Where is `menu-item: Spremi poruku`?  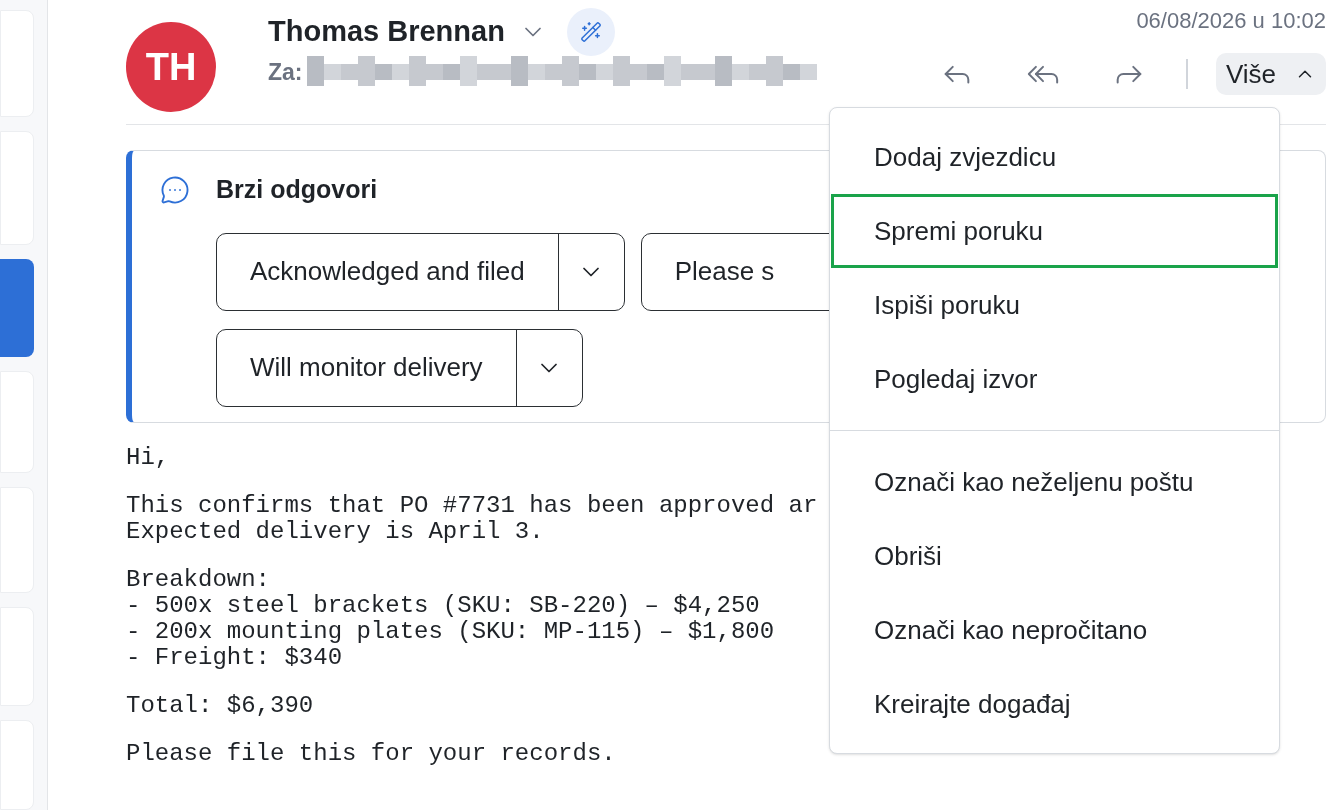
menu-item: Spremi poruku is located at coordinates (1054, 231).